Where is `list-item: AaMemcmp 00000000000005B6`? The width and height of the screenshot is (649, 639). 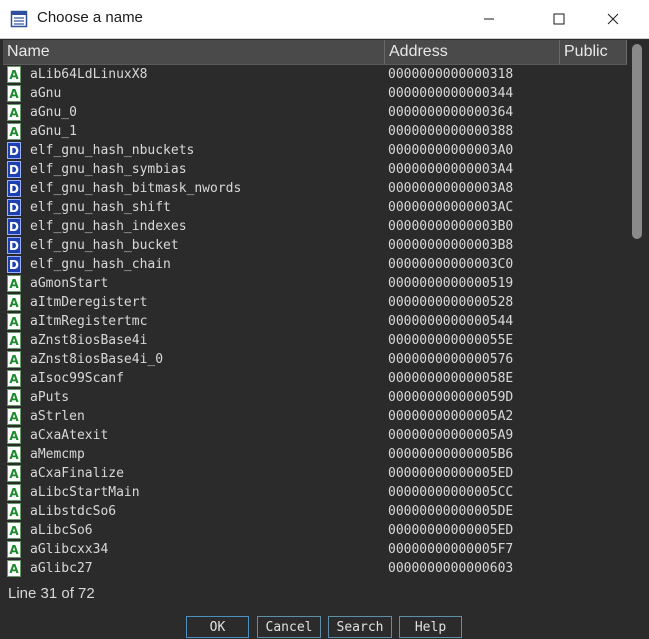
list-item: AaMemcmp 00000000000005B6 is located at coordinates (315, 454).